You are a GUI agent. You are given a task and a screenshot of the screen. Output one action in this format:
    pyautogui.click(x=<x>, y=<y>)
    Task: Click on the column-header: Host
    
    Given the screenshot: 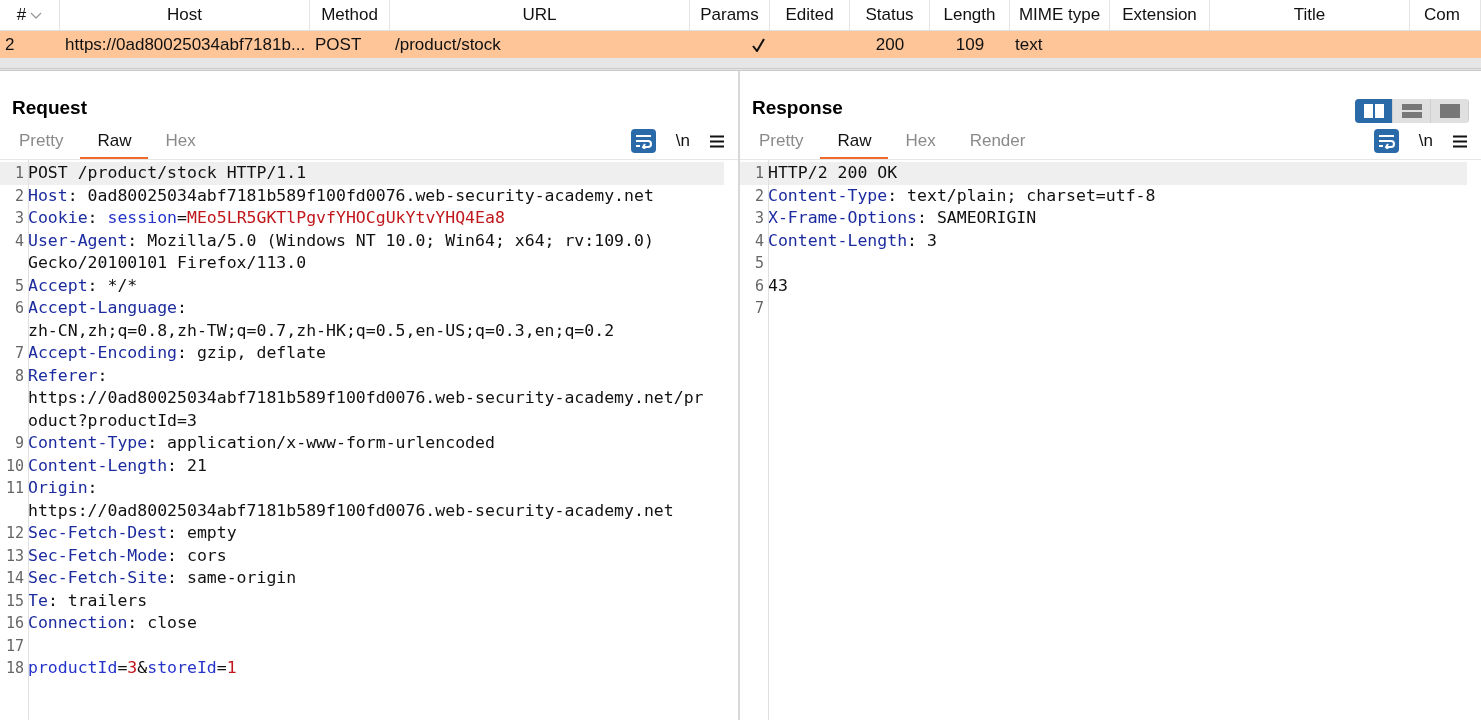 What is the action you would take?
    pyautogui.click(x=185, y=15)
    